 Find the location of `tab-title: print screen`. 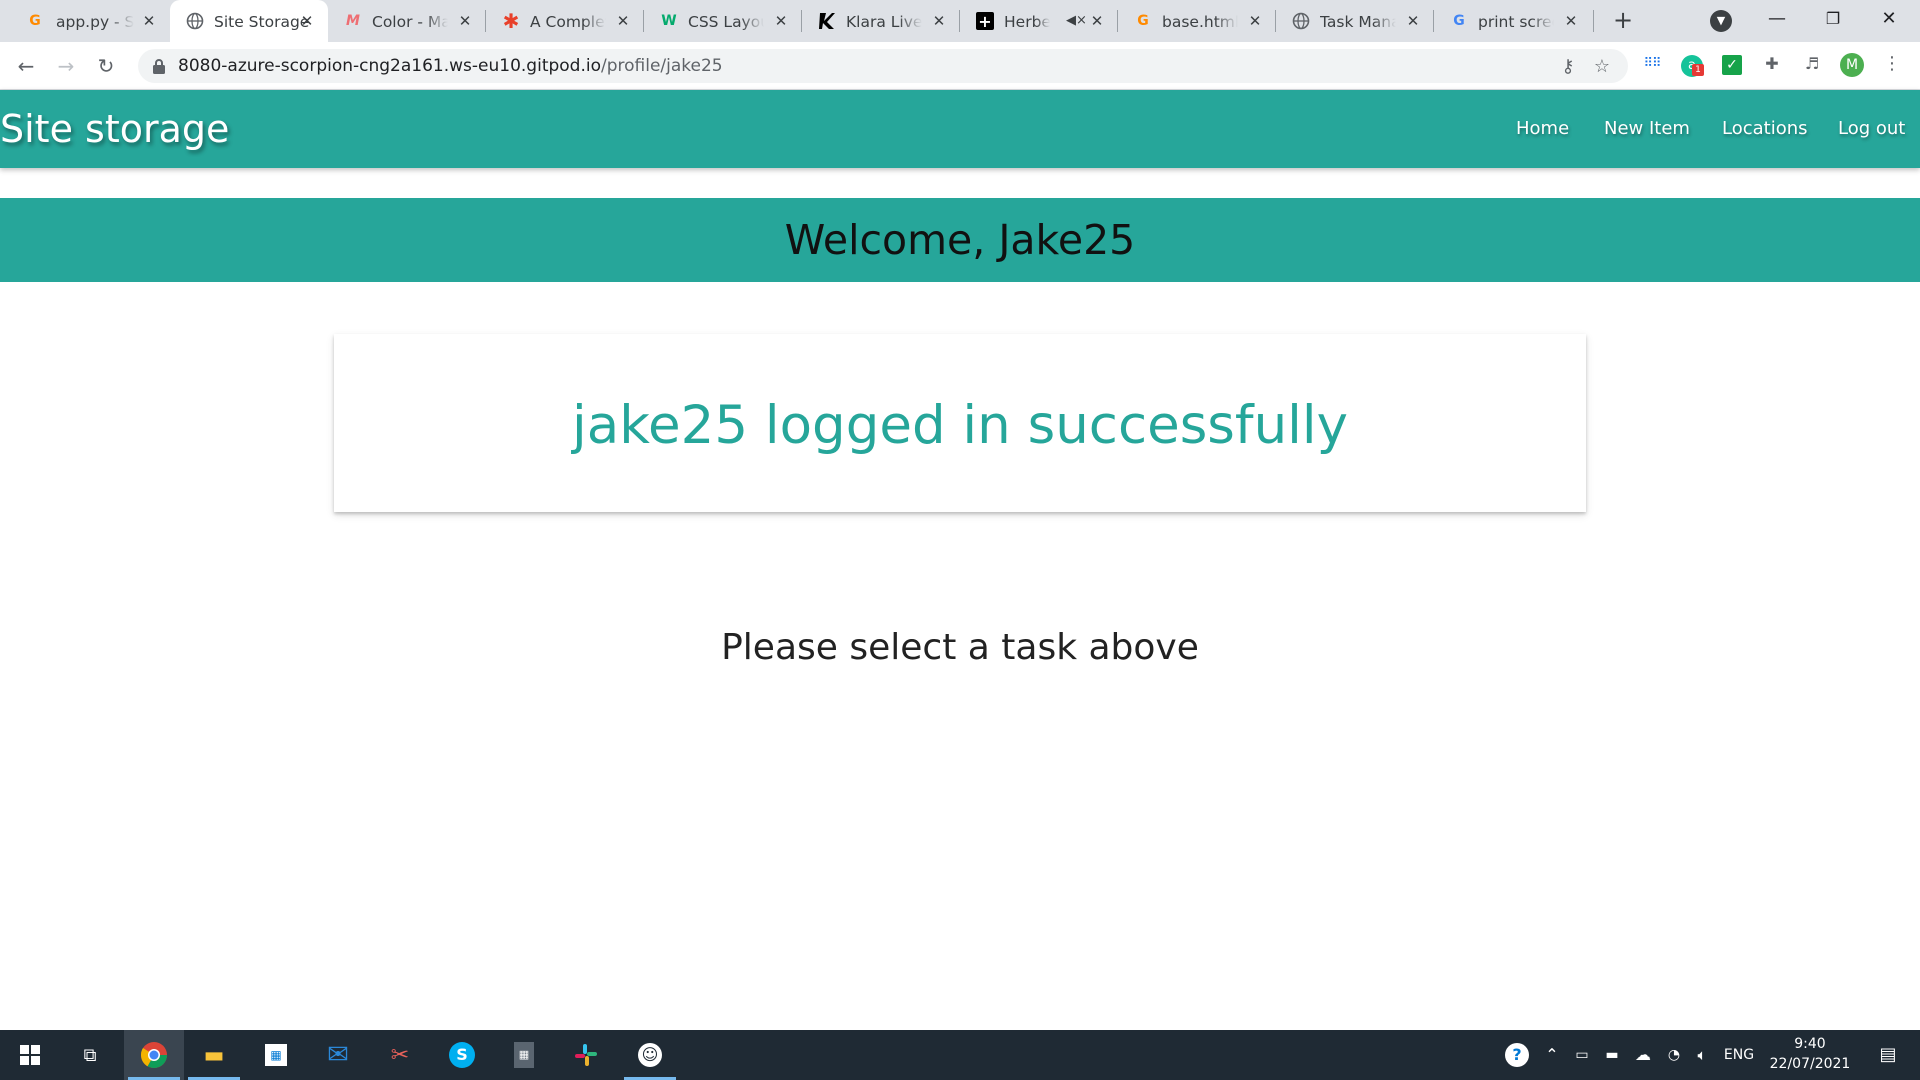

tab-title: print screen is located at coordinates (1516, 22).